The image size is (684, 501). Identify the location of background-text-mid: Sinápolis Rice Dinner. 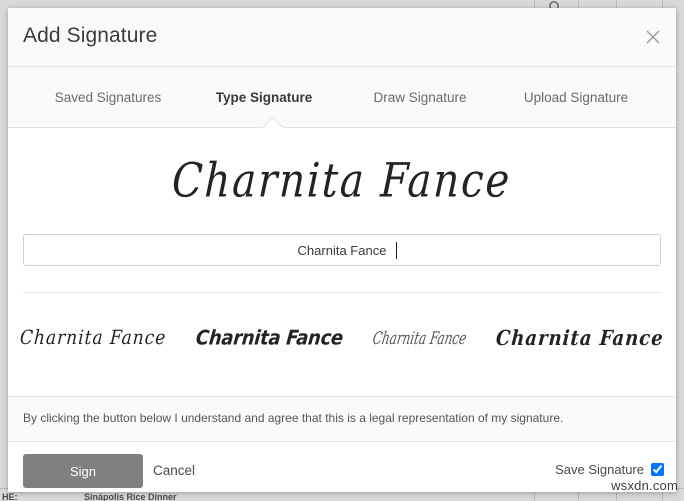
(130, 496).